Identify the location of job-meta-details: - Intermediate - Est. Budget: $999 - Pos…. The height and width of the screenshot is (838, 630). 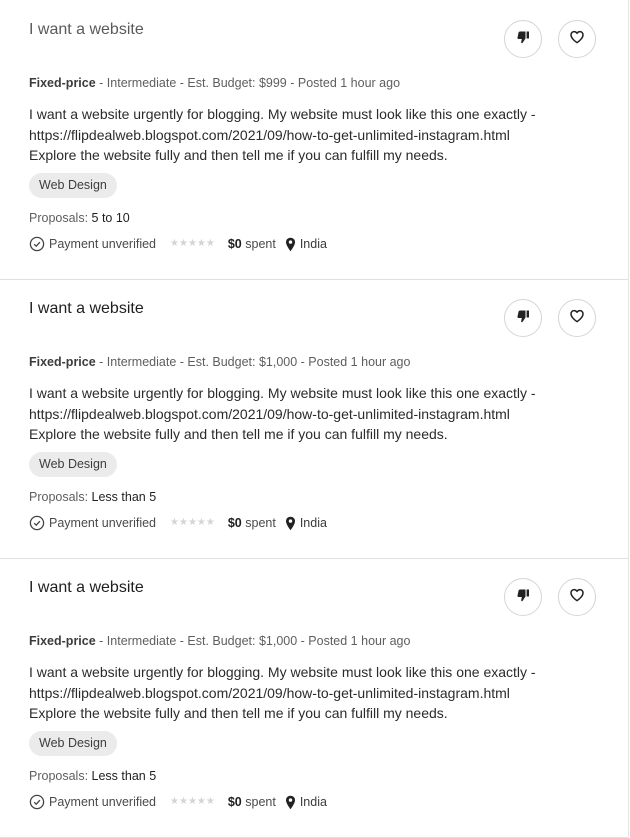
(248, 83).